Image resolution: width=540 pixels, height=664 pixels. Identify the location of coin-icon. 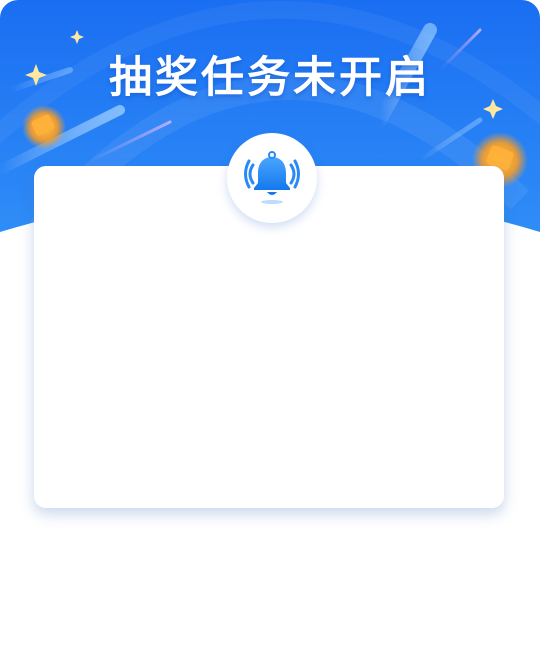
(44, 127).